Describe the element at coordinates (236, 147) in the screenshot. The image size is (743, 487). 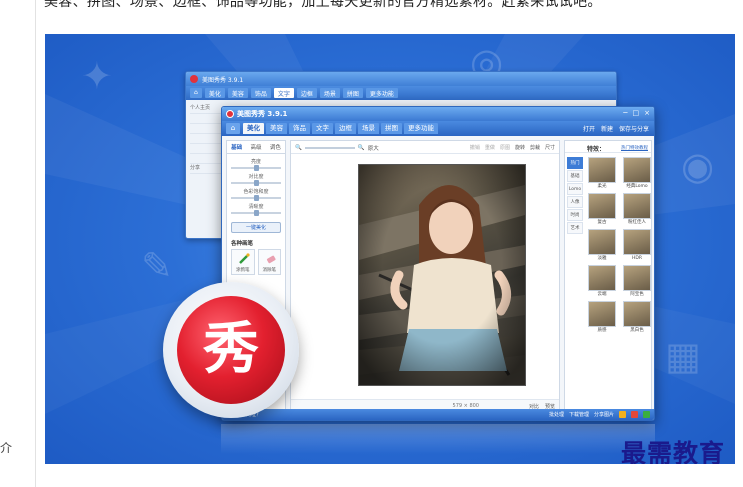
I see `subtab-basic: 基础` at that location.